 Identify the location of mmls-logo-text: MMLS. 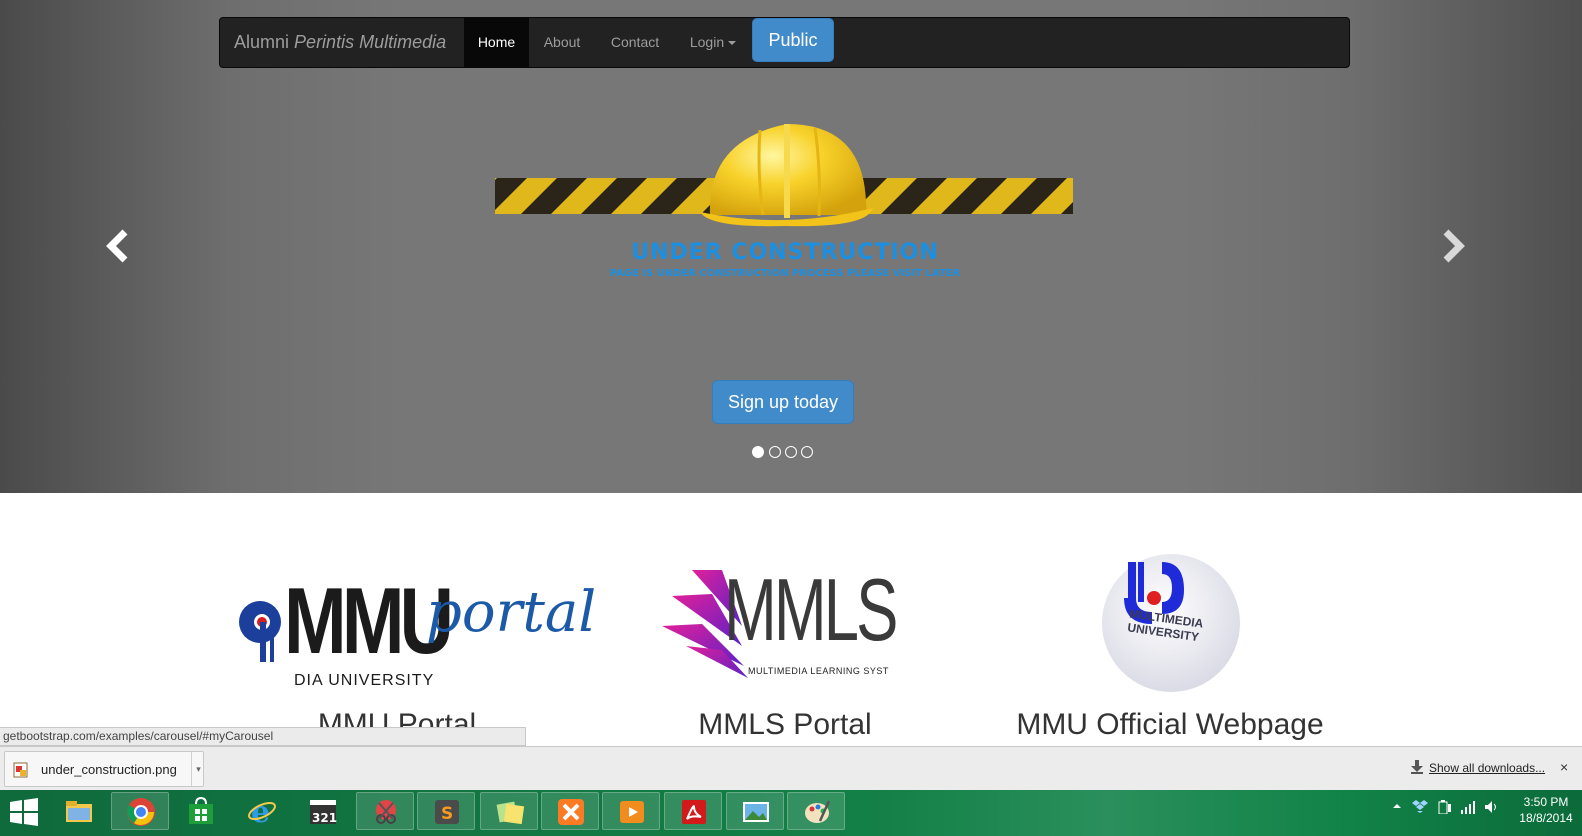
(811, 609).